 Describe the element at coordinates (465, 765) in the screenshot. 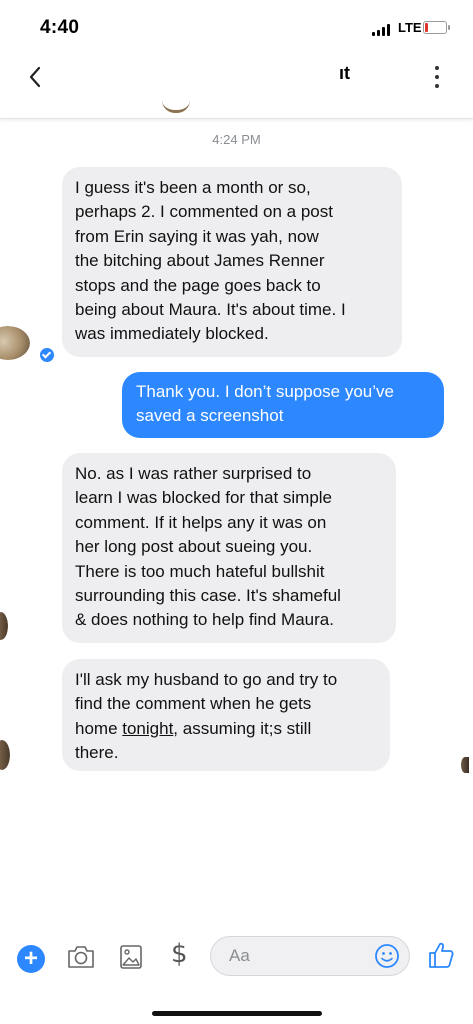

I see `read-receipt-avatar` at that location.